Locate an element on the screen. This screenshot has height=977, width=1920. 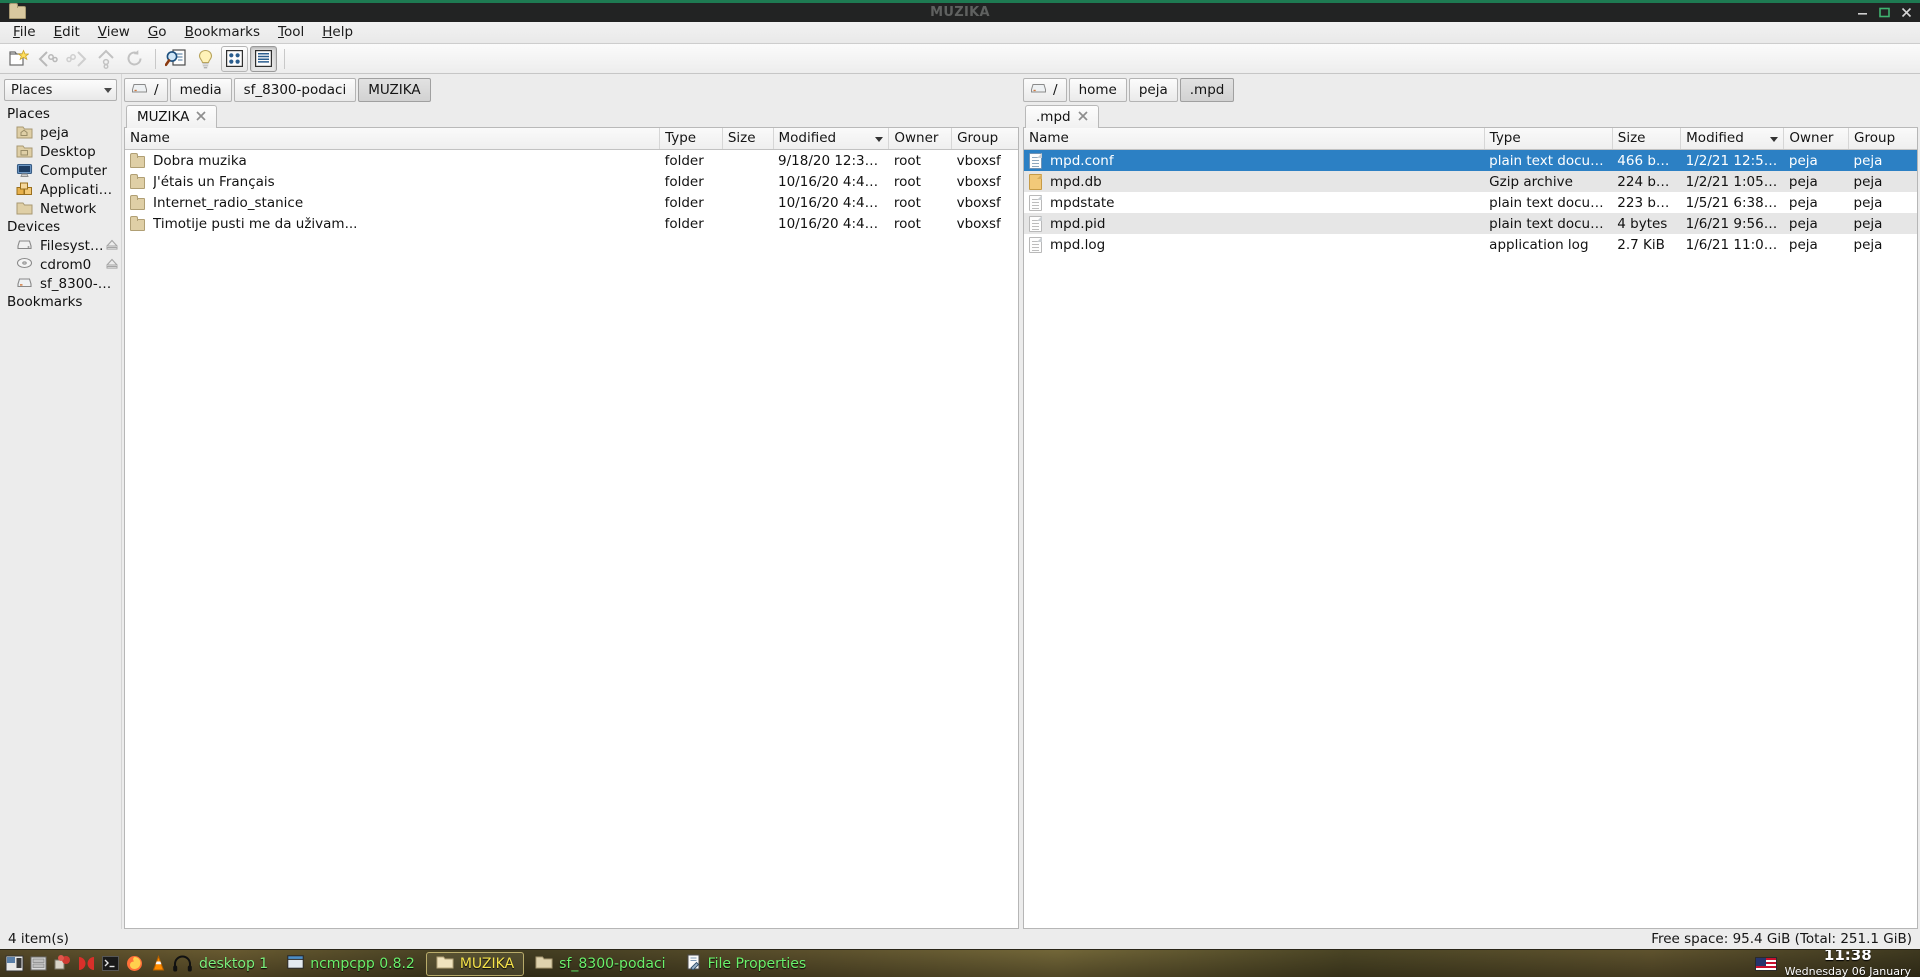
menu-edit: Edit is located at coordinates (67, 32).